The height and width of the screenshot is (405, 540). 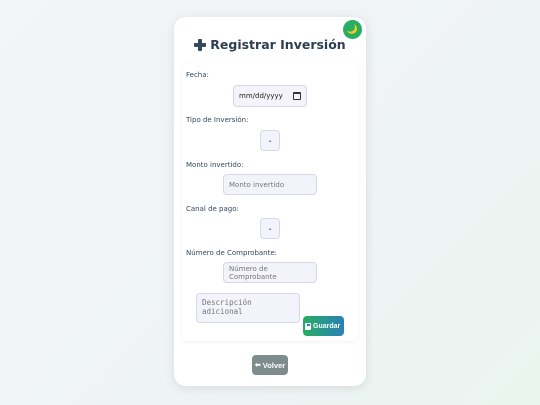 I want to click on tipo-select: ⌄, so click(x=270, y=140).